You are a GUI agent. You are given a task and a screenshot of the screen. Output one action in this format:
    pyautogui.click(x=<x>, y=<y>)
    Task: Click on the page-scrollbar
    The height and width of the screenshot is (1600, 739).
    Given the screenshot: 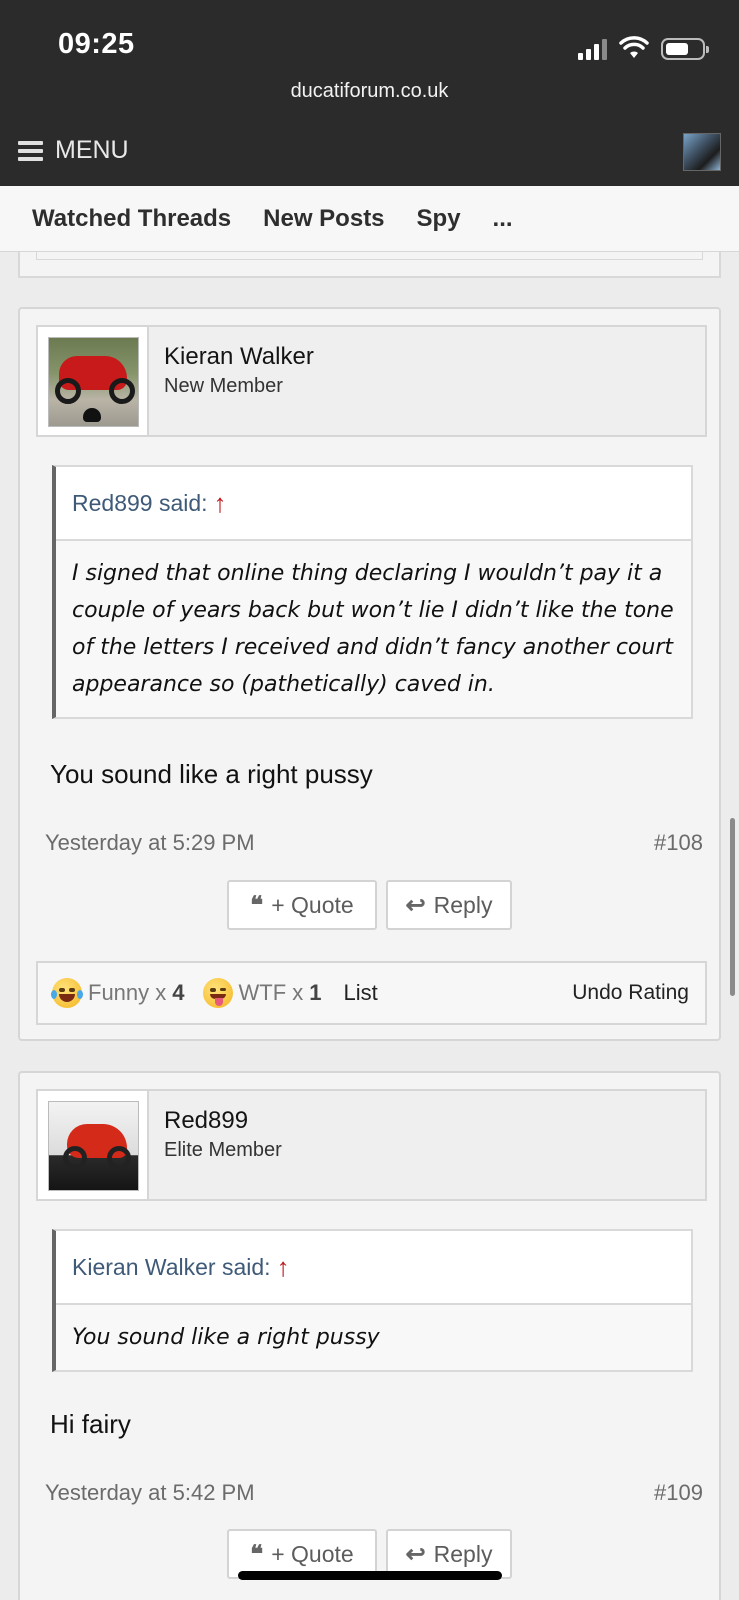 What is the action you would take?
    pyautogui.click(x=732, y=907)
    